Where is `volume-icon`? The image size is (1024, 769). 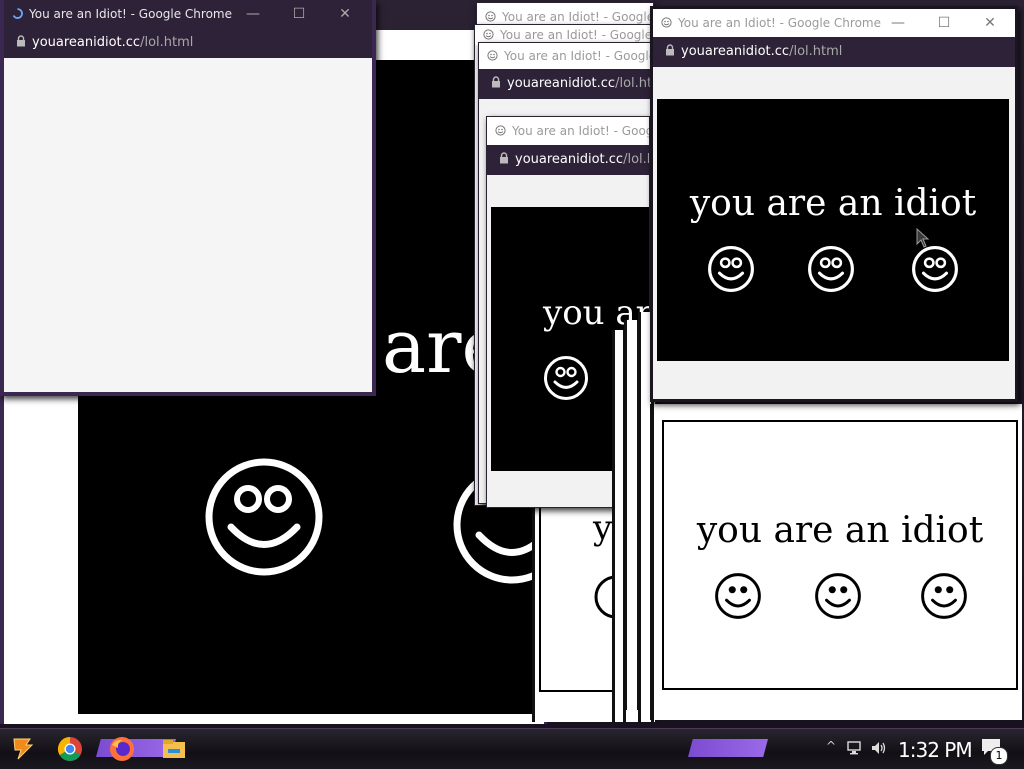 volume-icon is located at coordinates (879, 750).